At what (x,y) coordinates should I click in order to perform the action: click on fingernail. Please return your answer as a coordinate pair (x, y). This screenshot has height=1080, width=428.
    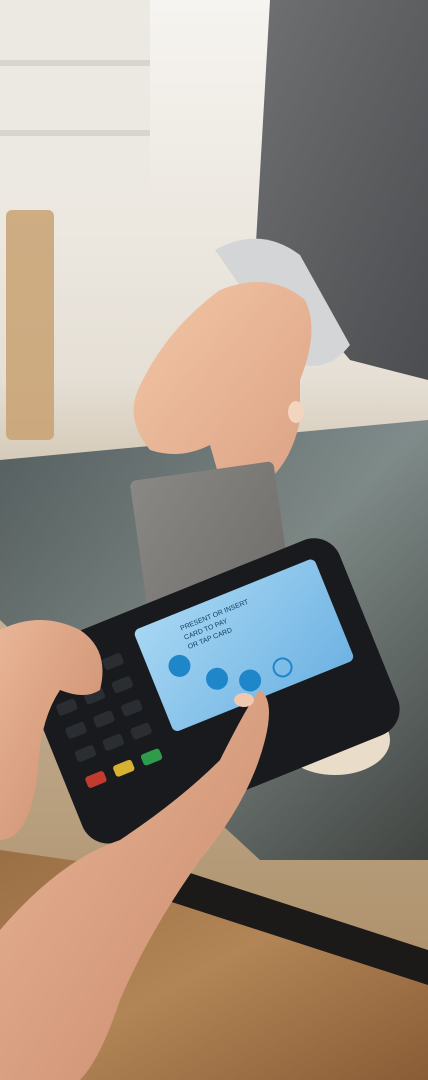
    Looking at the image, I should click on (296, 412).